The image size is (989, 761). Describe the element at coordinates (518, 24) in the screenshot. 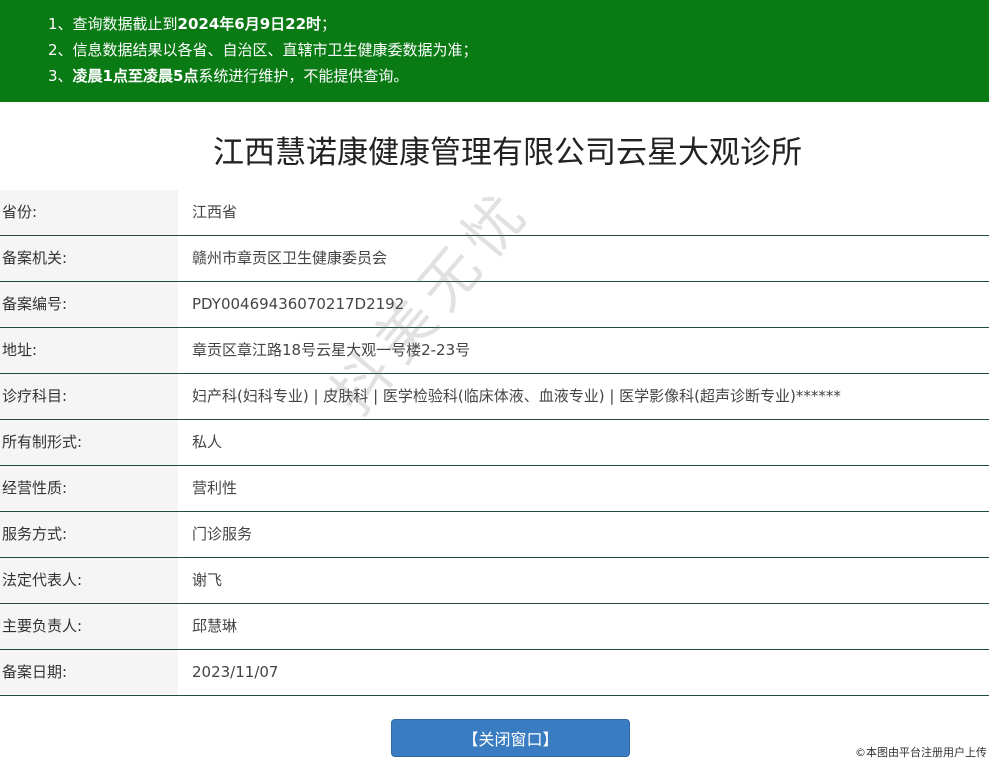

I see `notice-line-1: 1、查询数据截止到2024年6月9日22时；` at that location.